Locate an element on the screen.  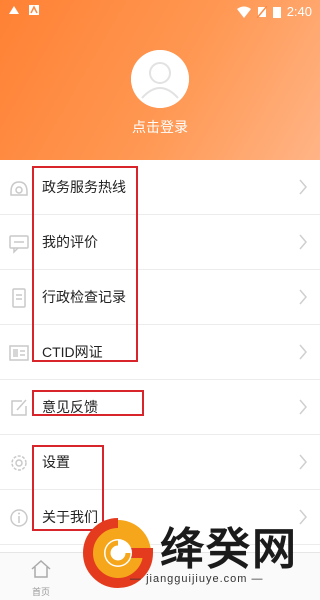
app-notification-icon is located at coordinates (34, 10).